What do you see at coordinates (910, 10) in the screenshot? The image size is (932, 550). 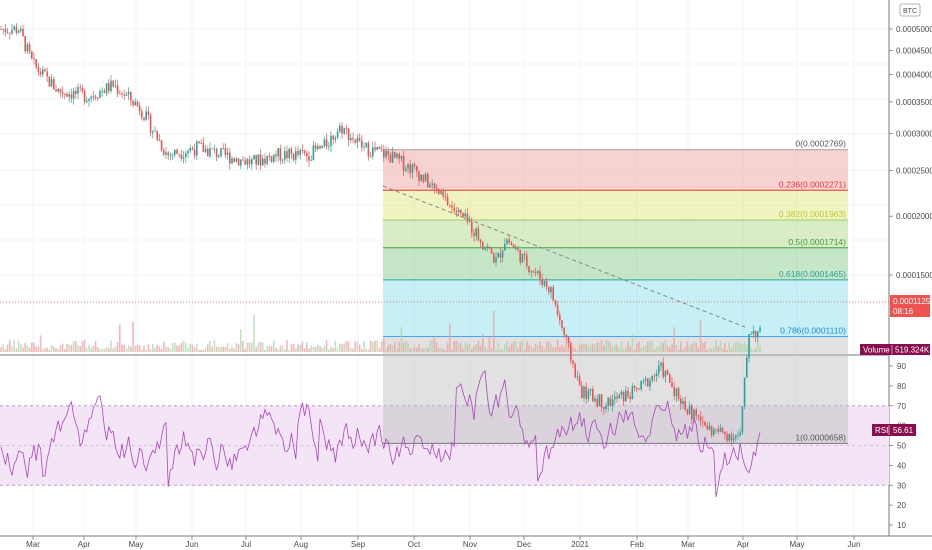 I see `symbol-badge: BTC` at bounding box center [910, 10].